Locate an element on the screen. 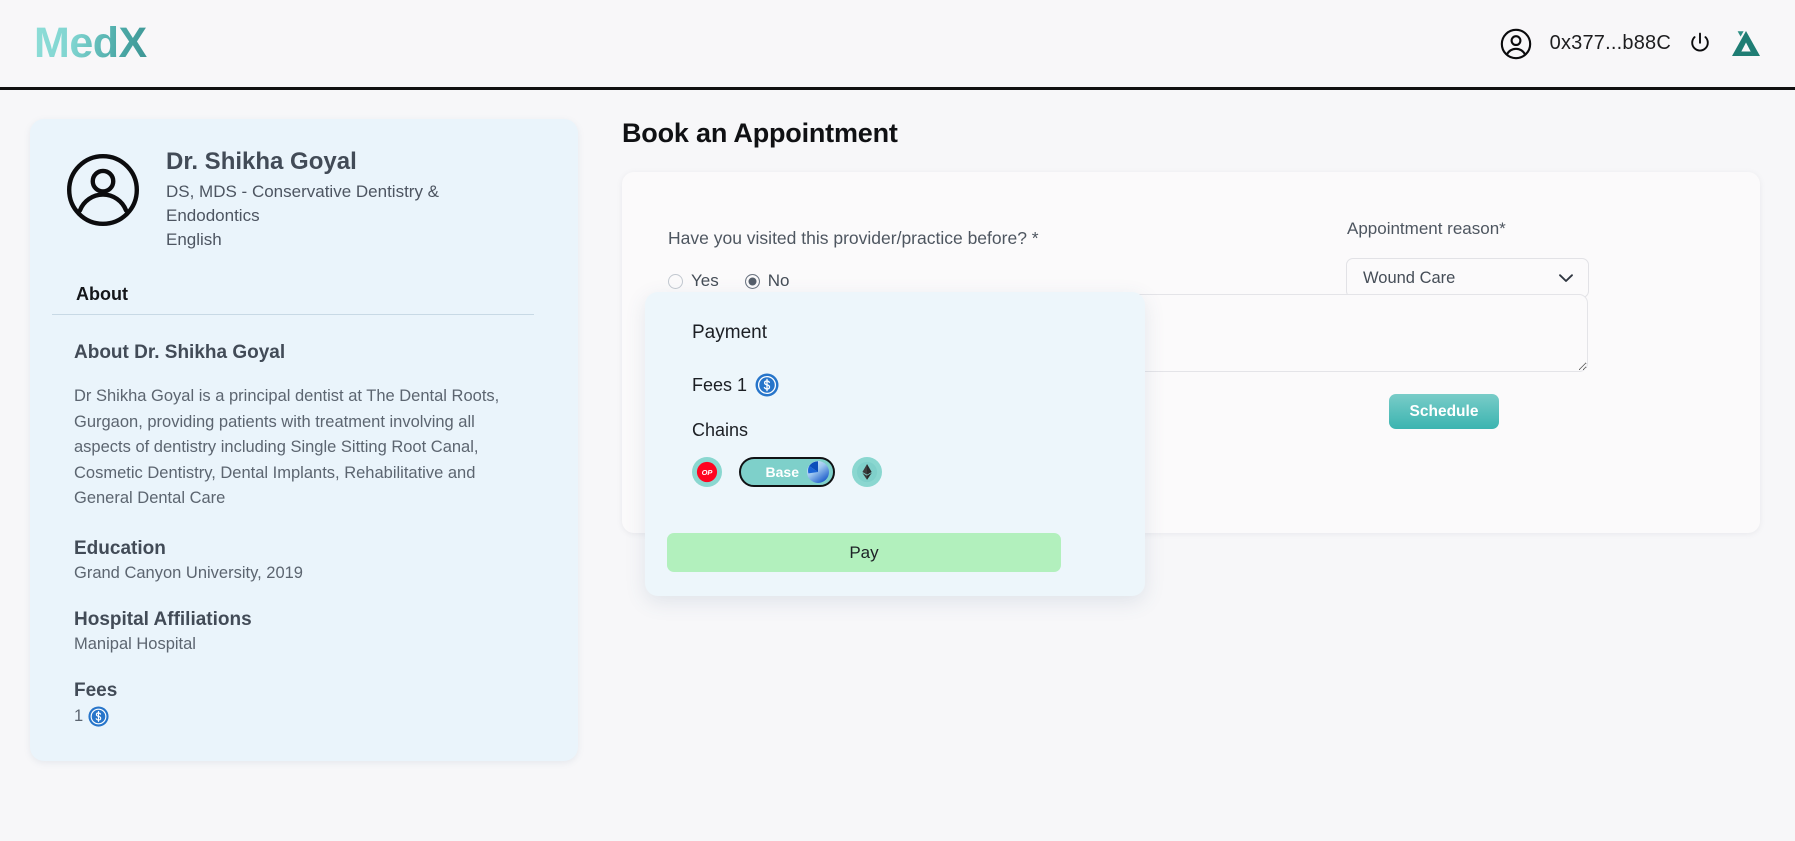 The image size is (1795, 841). app-logo-text: MedX is located at coordinates (90, 43).